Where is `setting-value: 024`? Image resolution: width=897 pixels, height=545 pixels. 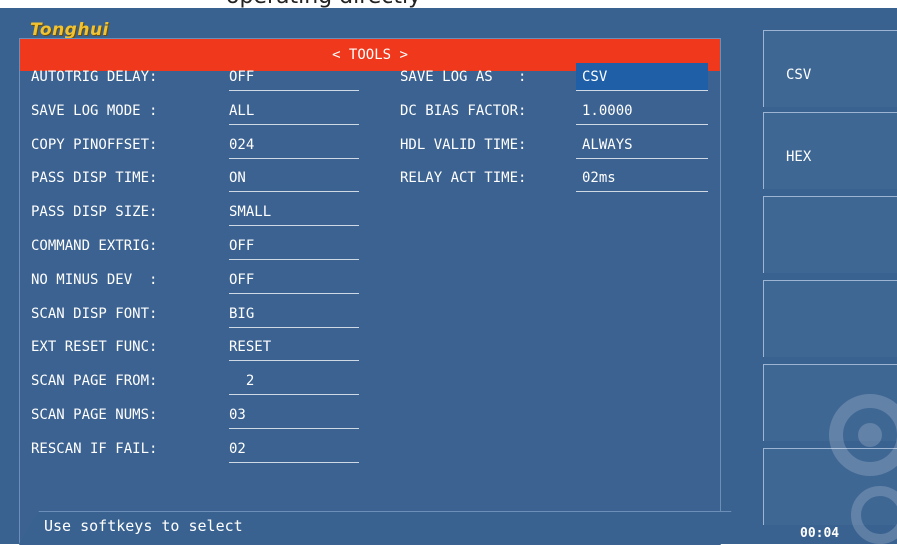
setting-value: 024 is located at coordinates (241, 148).